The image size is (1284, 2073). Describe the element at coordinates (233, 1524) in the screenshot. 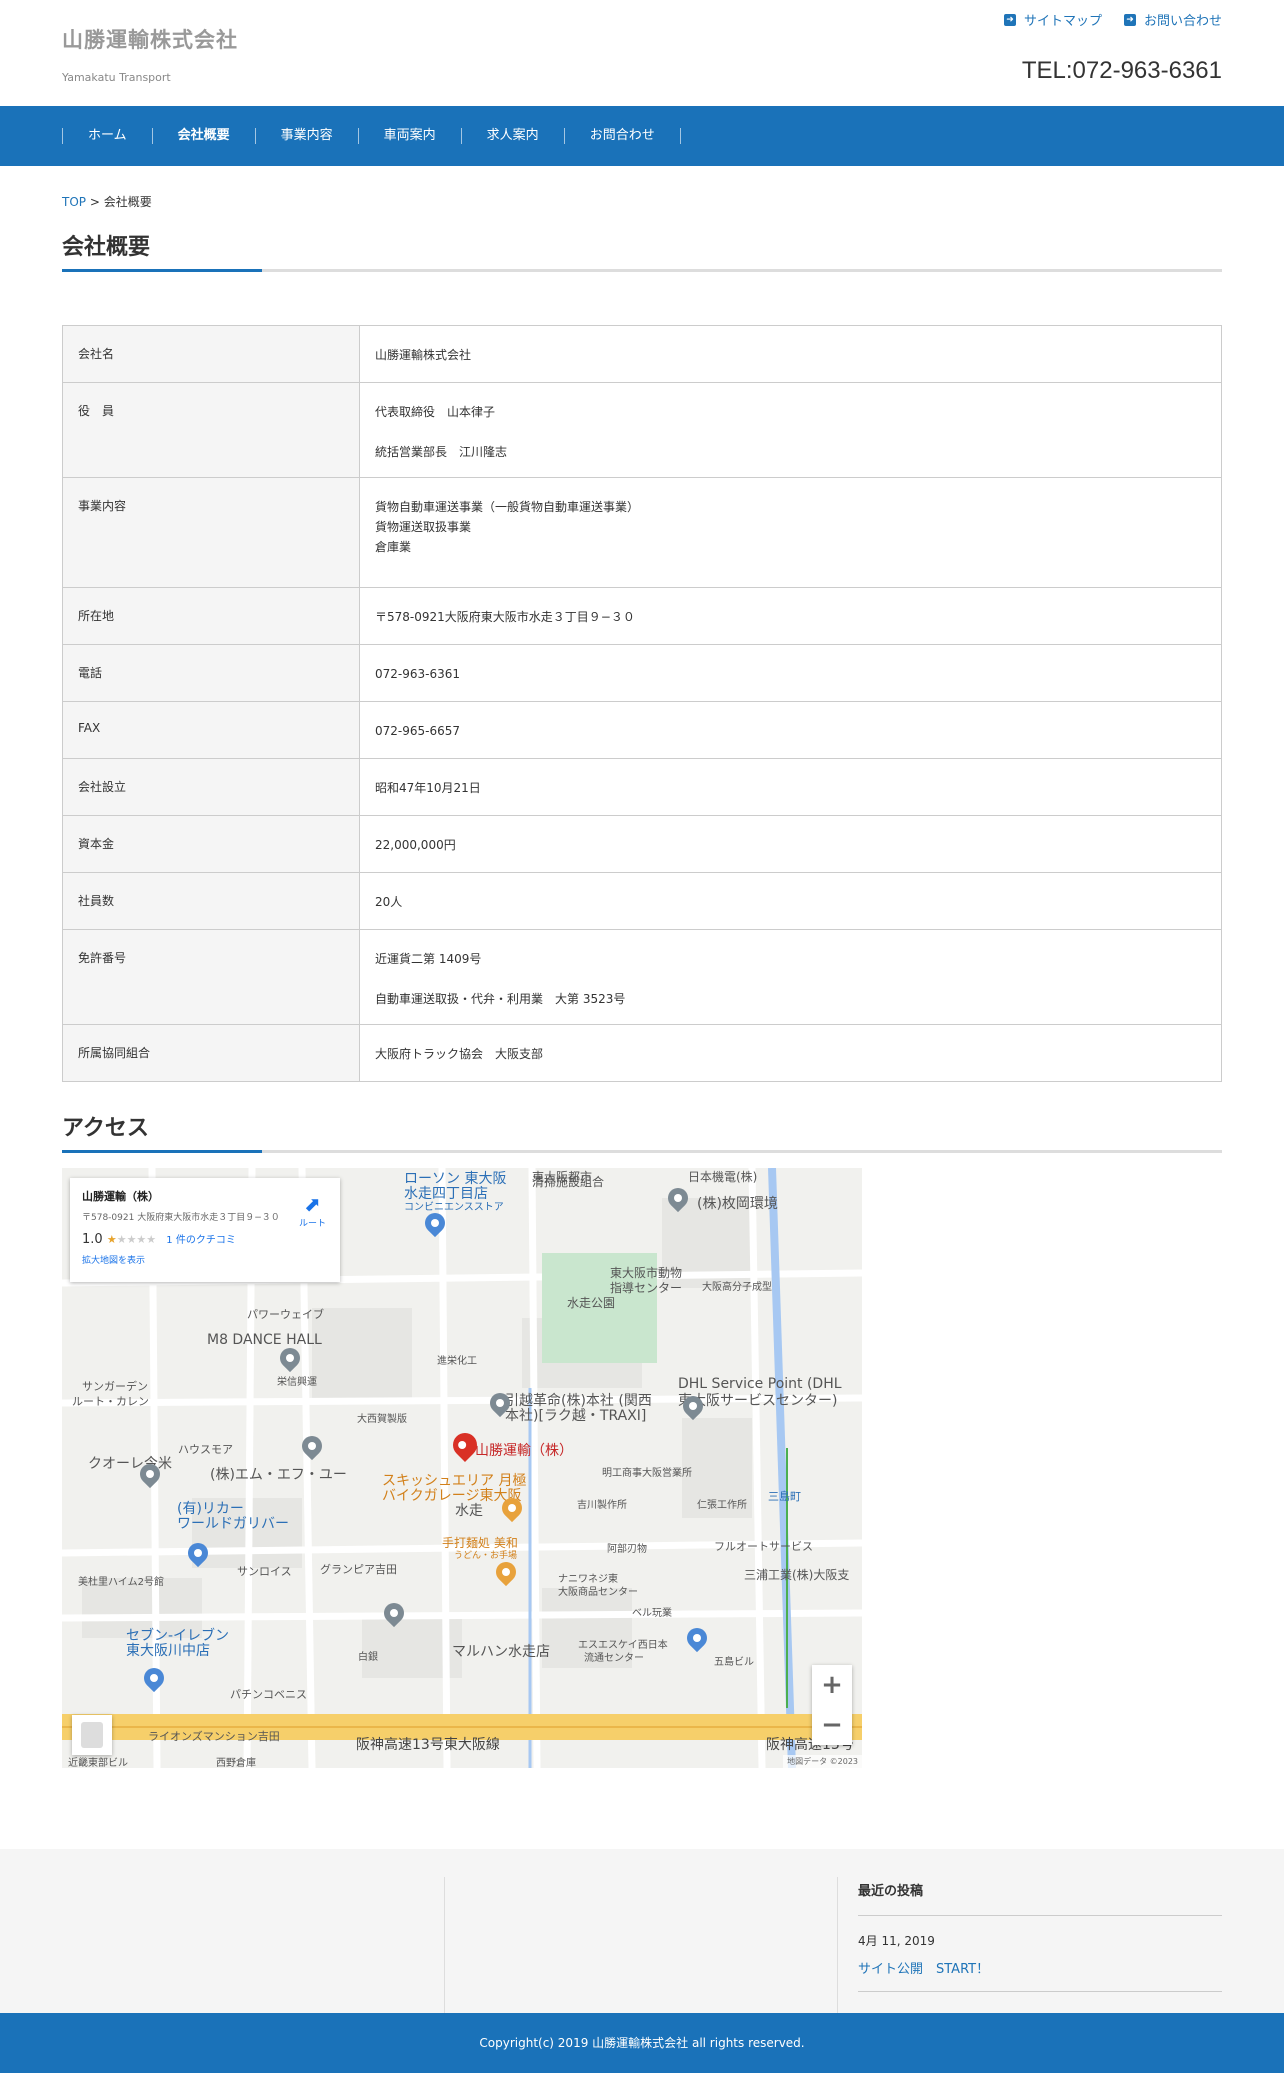

I see `map-label: ワールドガリバー` at that location.